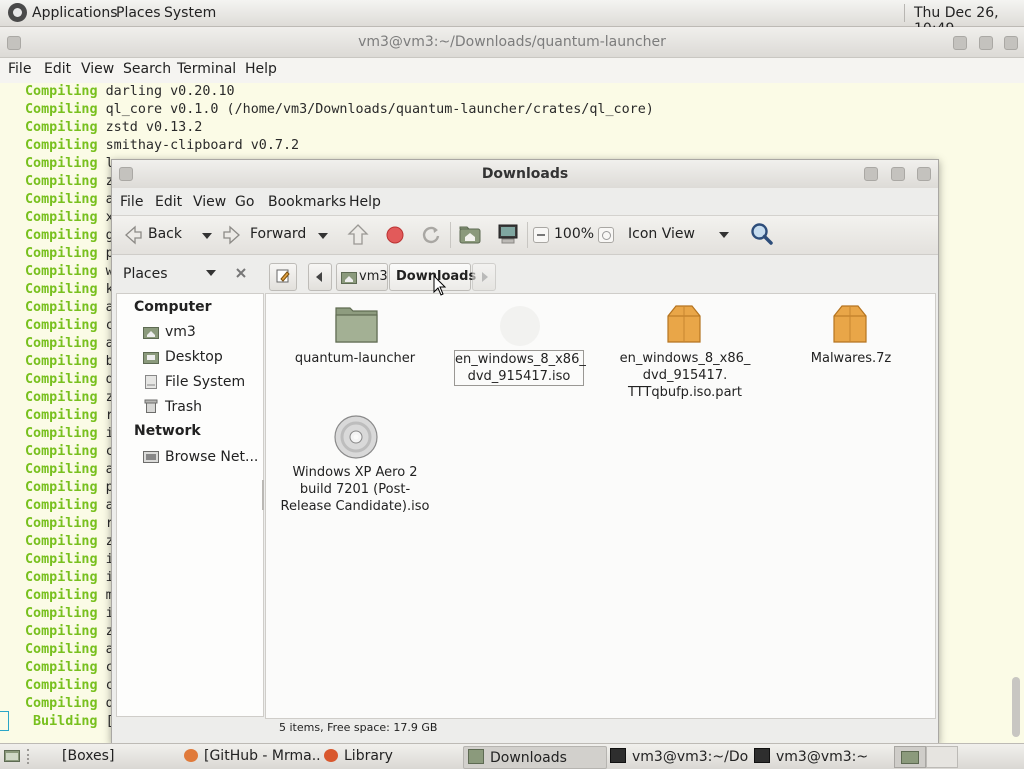  Describe the element at coordinates (241, 273) in the screenshot. I see `close-sidebar-icon` at that location.